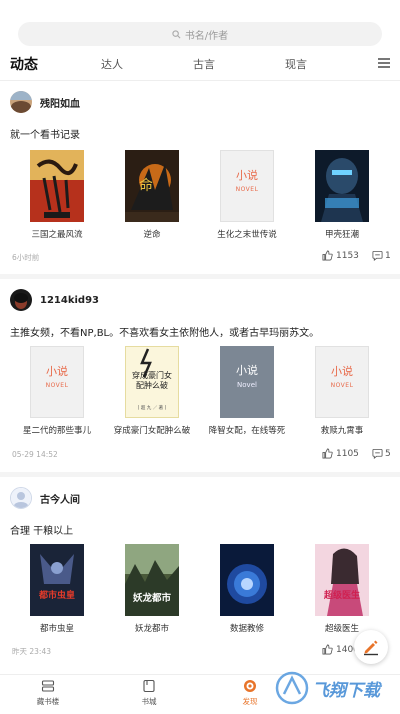  I want to click on book-cover: 超级医生, so click(342, 580).